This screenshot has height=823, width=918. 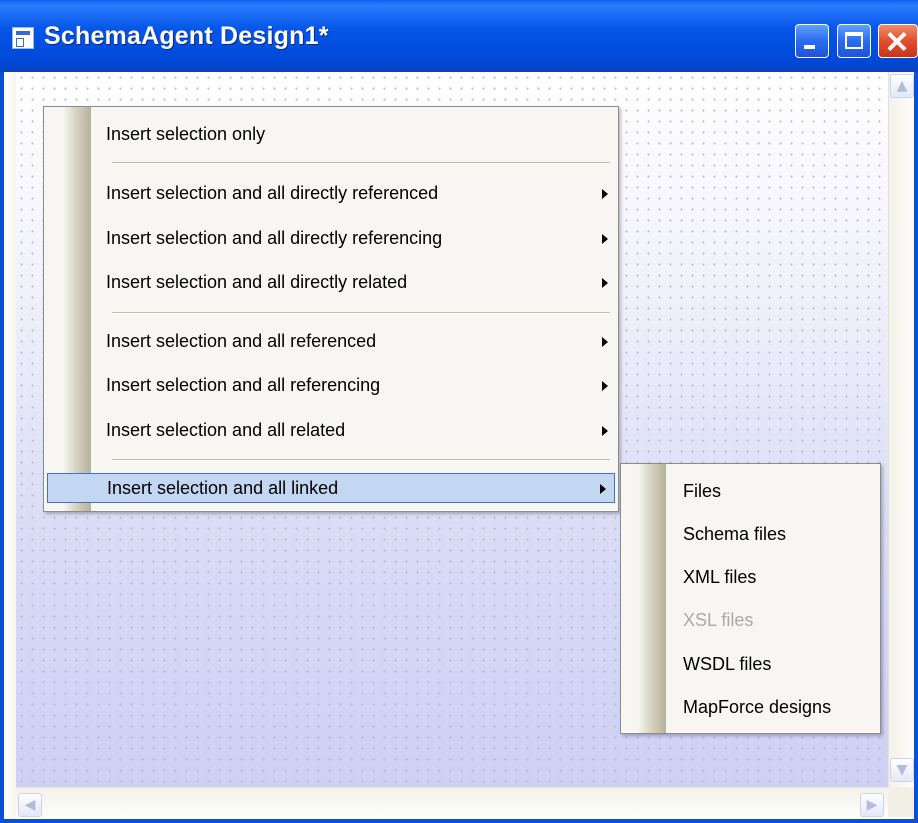 What do you see at coordinates (854, 41) in the screenshot?
I see `maximize-button` at bounding box center [854, 41].